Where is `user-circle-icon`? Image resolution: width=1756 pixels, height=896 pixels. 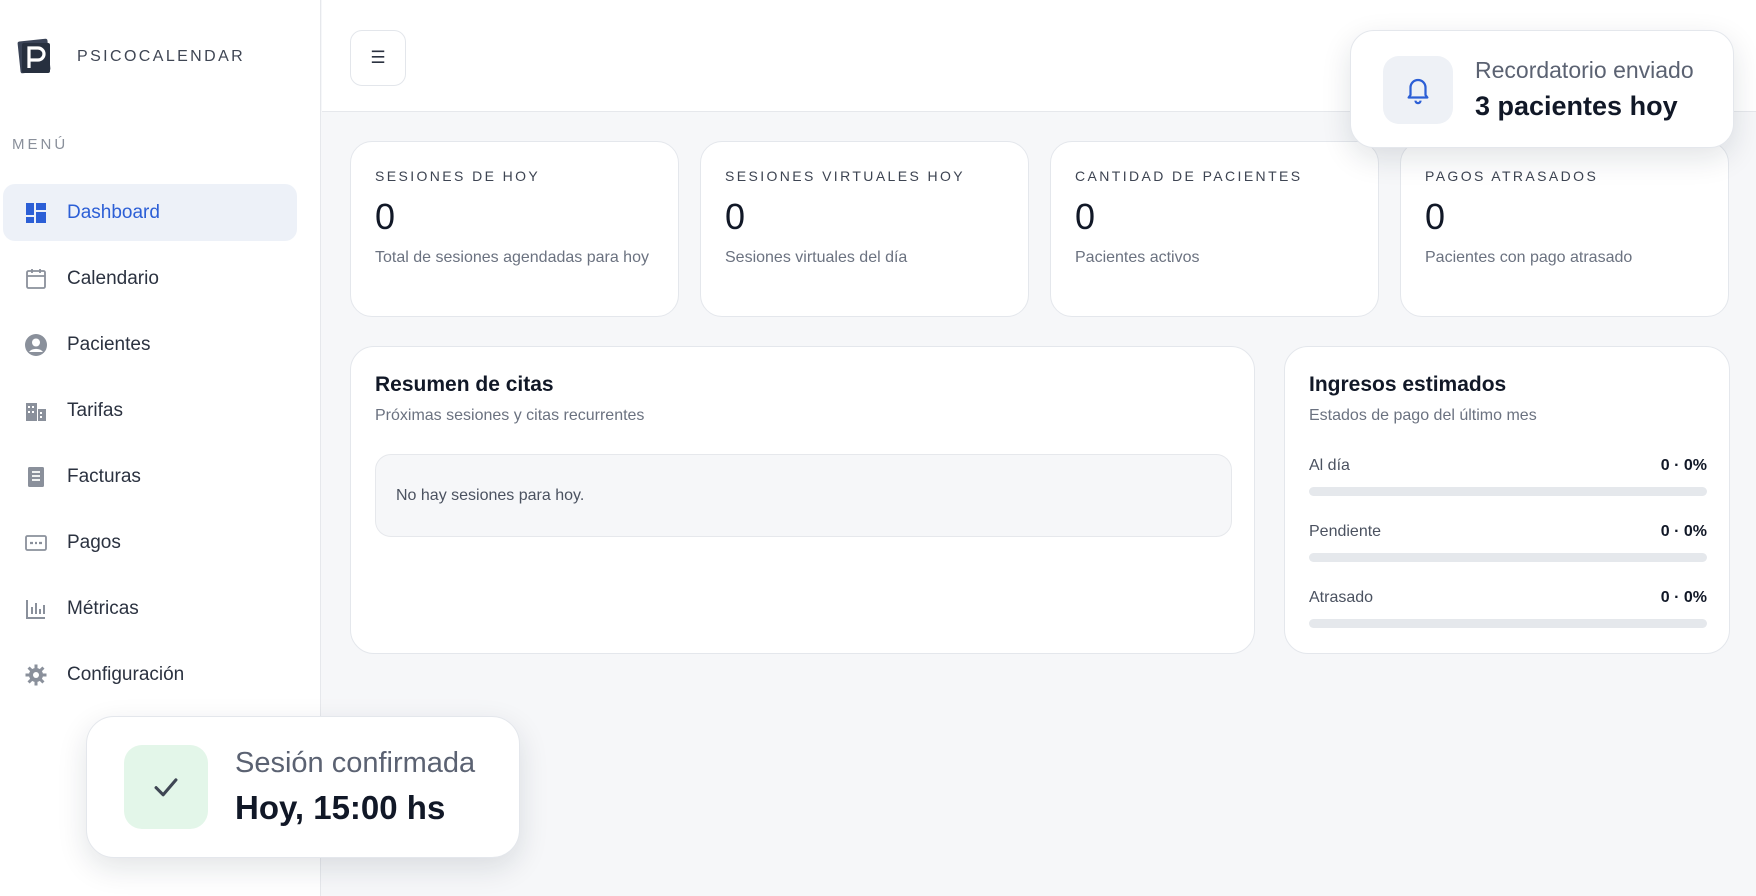
user-circle-icon is located at coordinates (36, 345).